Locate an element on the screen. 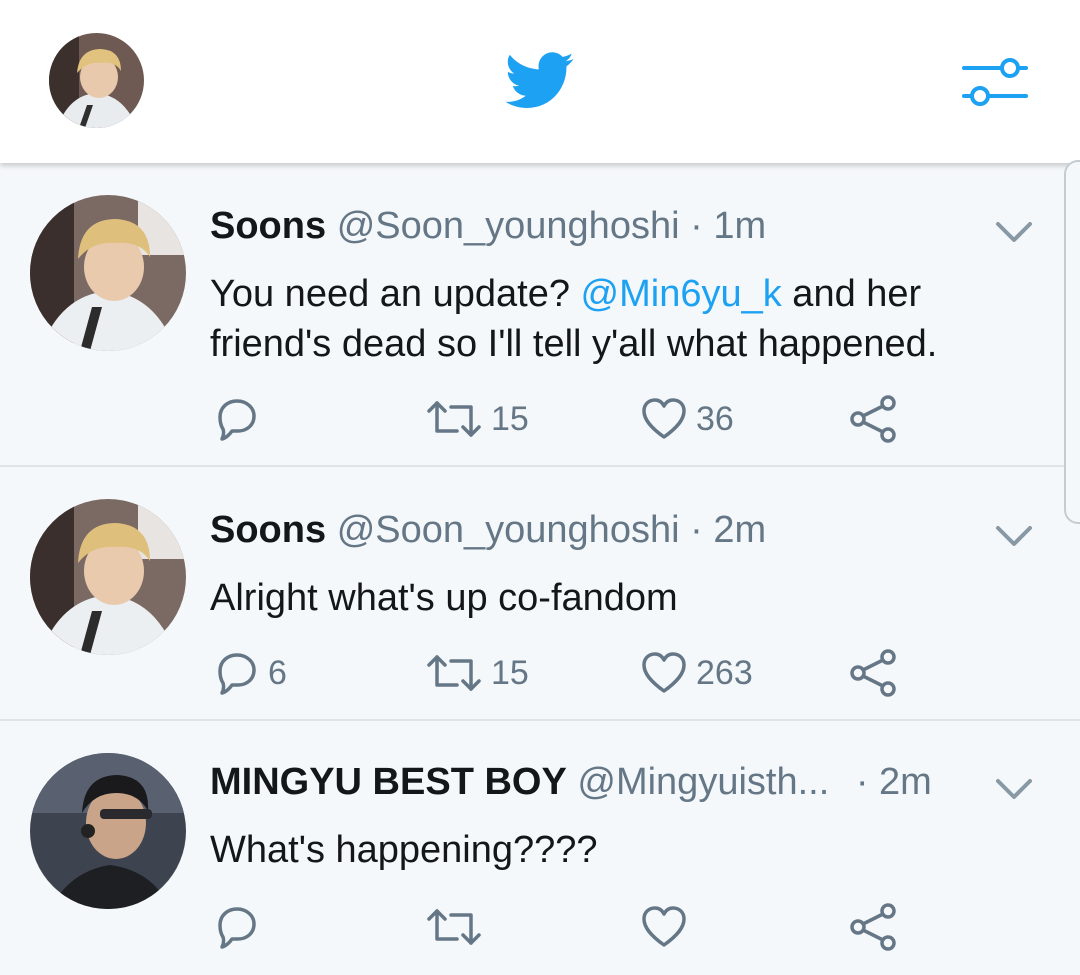  tweet-text-part: What's happening???? is located at coordinates (404, 850).